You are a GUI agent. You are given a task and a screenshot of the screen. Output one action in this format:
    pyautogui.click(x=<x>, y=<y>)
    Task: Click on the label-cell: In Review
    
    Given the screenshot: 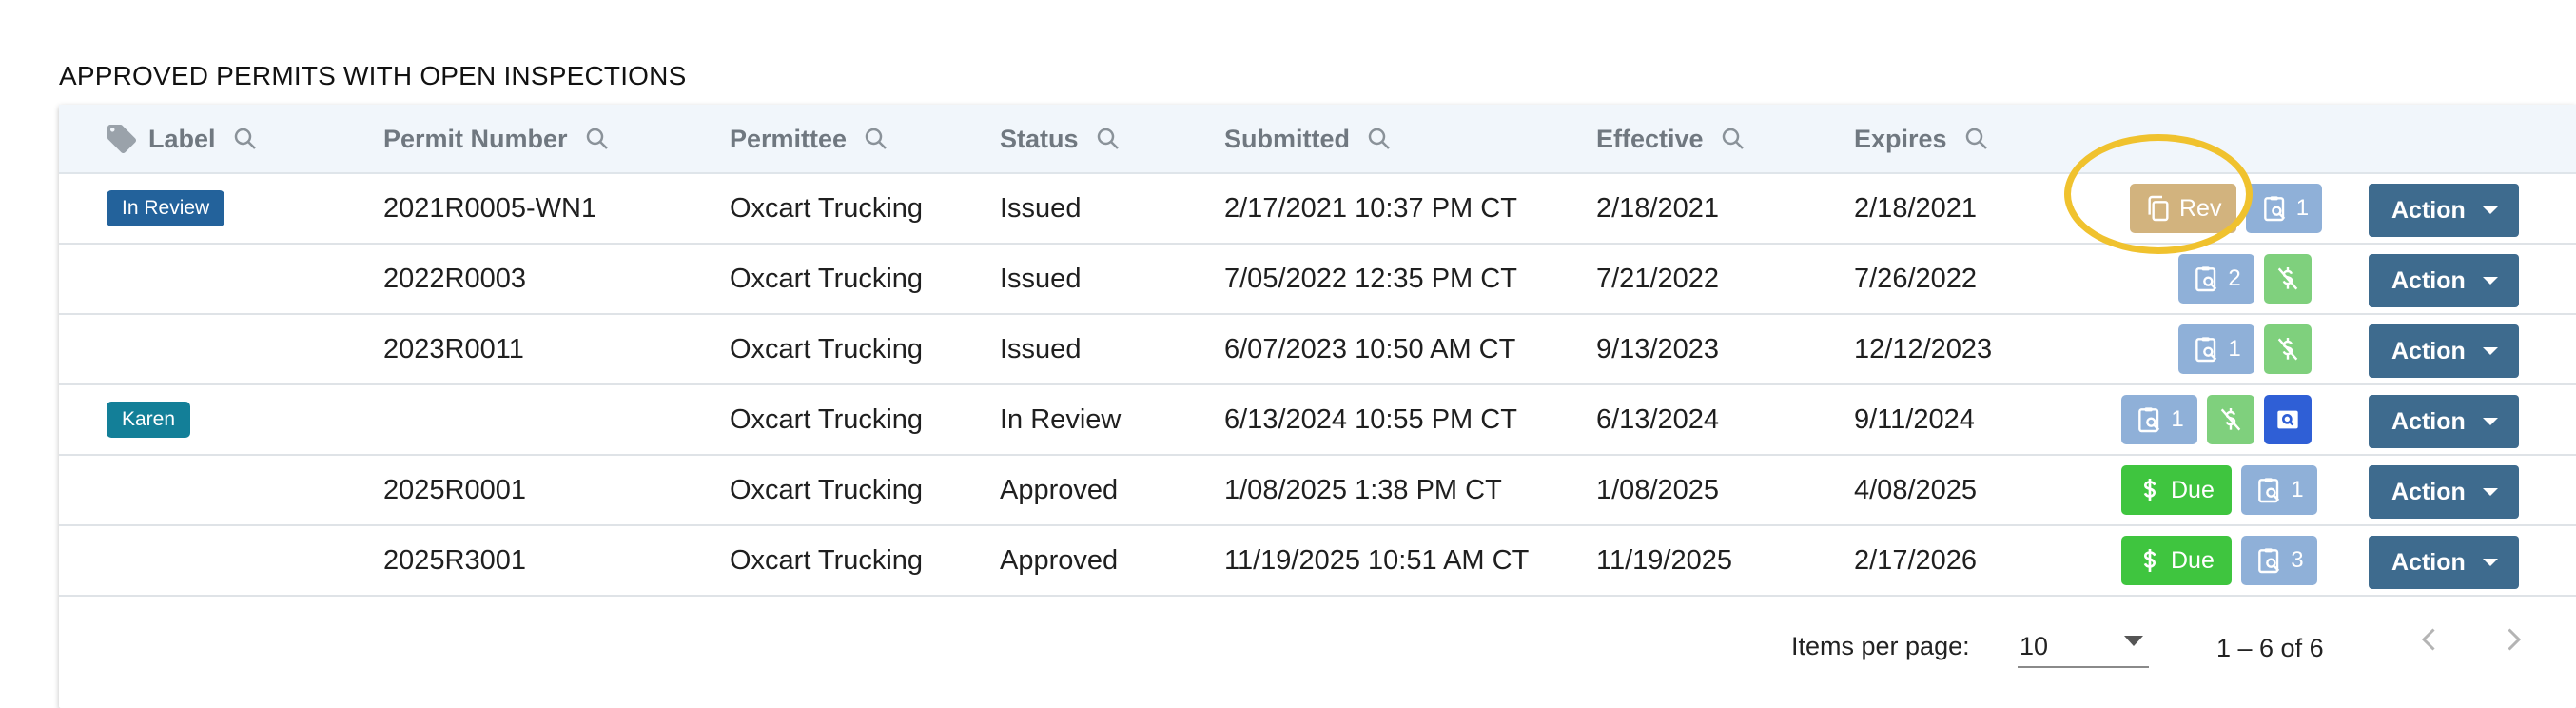 What is the action you would take?
    pyautogui.click(x=166, y=209)
    